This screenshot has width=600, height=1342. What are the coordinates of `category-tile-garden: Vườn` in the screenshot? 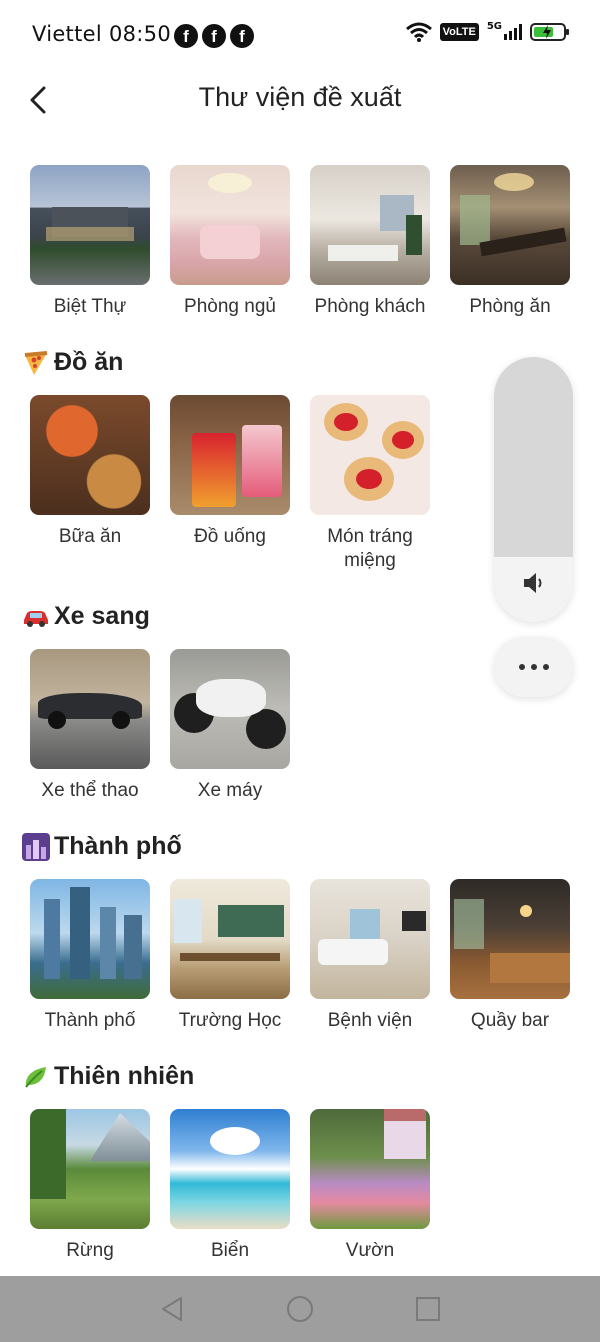 It's located at (370, 1186).